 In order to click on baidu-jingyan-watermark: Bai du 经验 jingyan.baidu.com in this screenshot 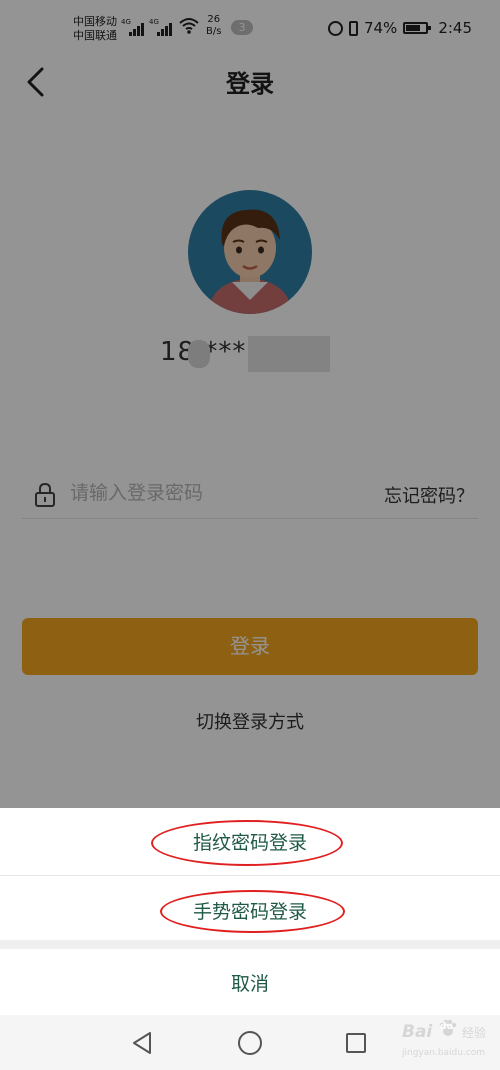, I will do `click(447, 1040)`.